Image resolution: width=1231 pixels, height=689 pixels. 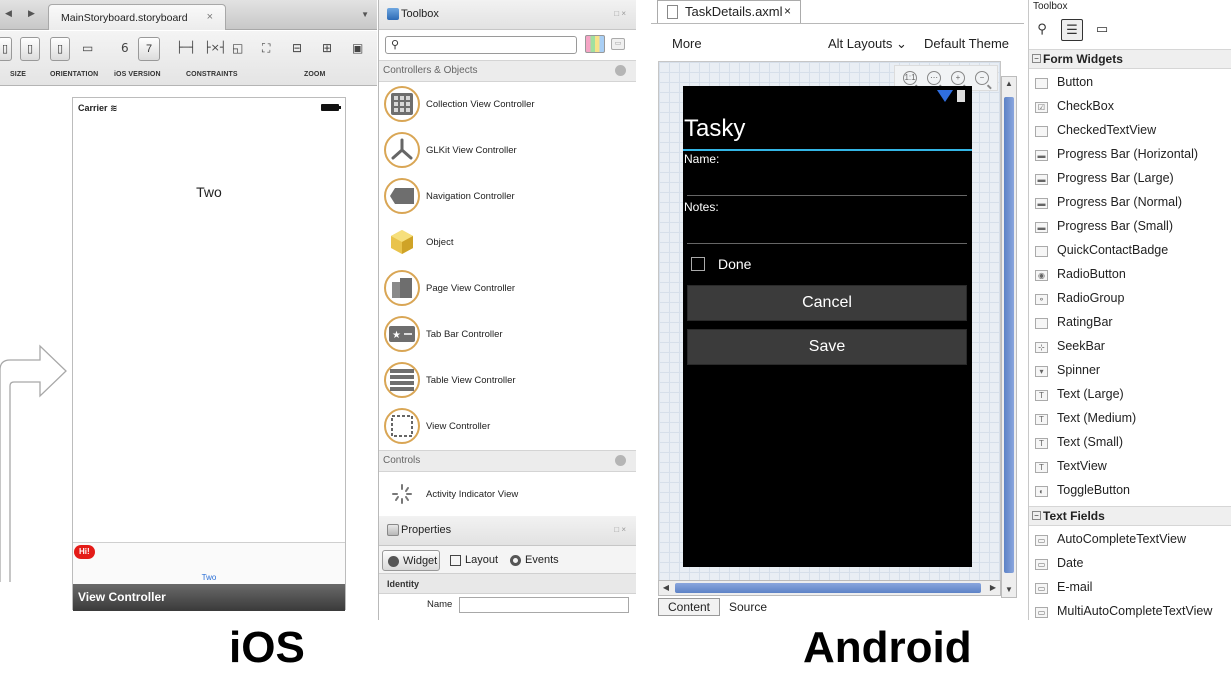 What do you see at coordinates (507, 461) in the screenshot?
I see `section-controls: Controls` at bounding box center [507, 461].